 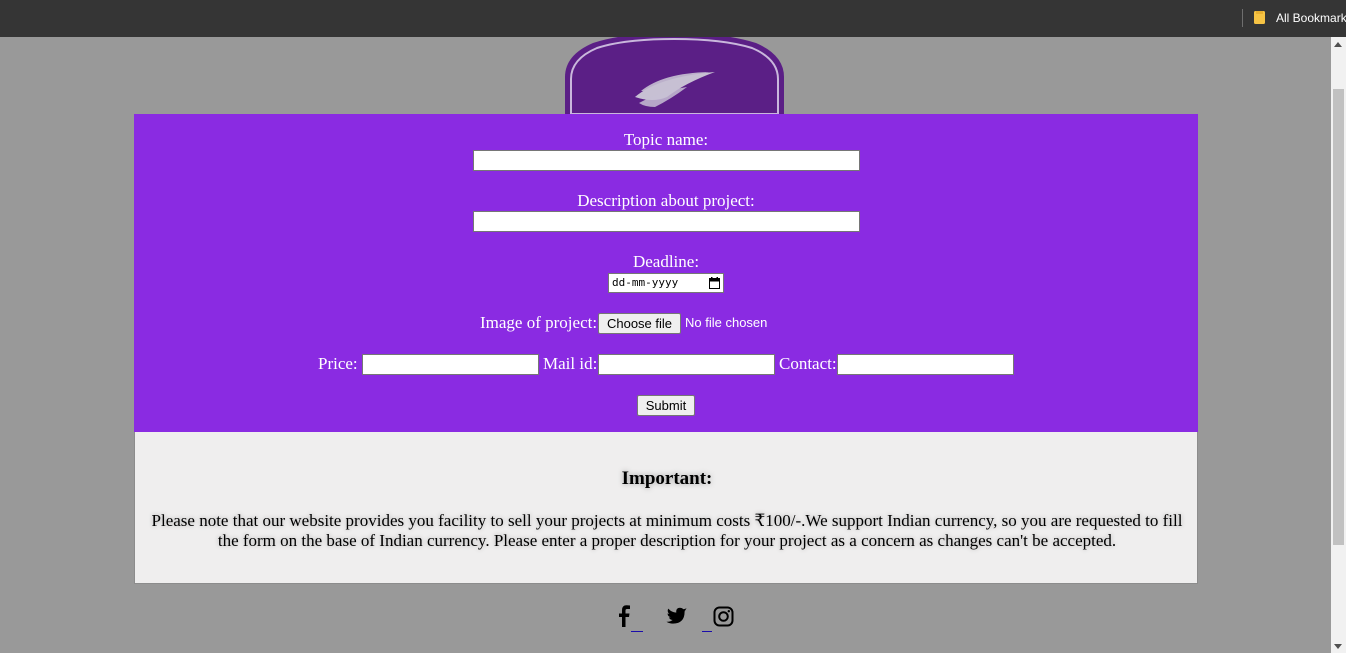 I want to click on description-label: Description about project:, so click(x=666, y=200).